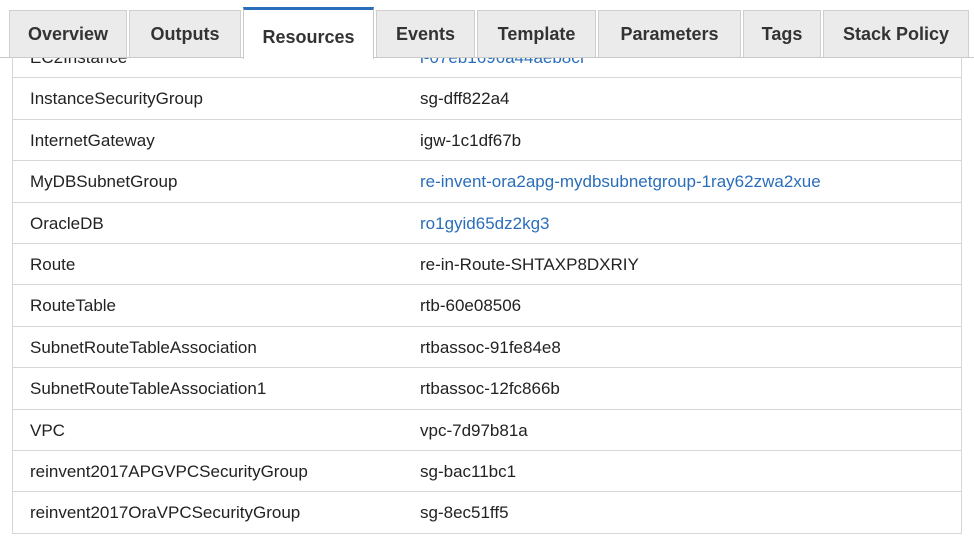  What do you see at coordinates (529, 264) in the screenshot?
I see `physical-id: re-in-Route-SHTAXP8DXRIY` at bounding box center [529, 264].